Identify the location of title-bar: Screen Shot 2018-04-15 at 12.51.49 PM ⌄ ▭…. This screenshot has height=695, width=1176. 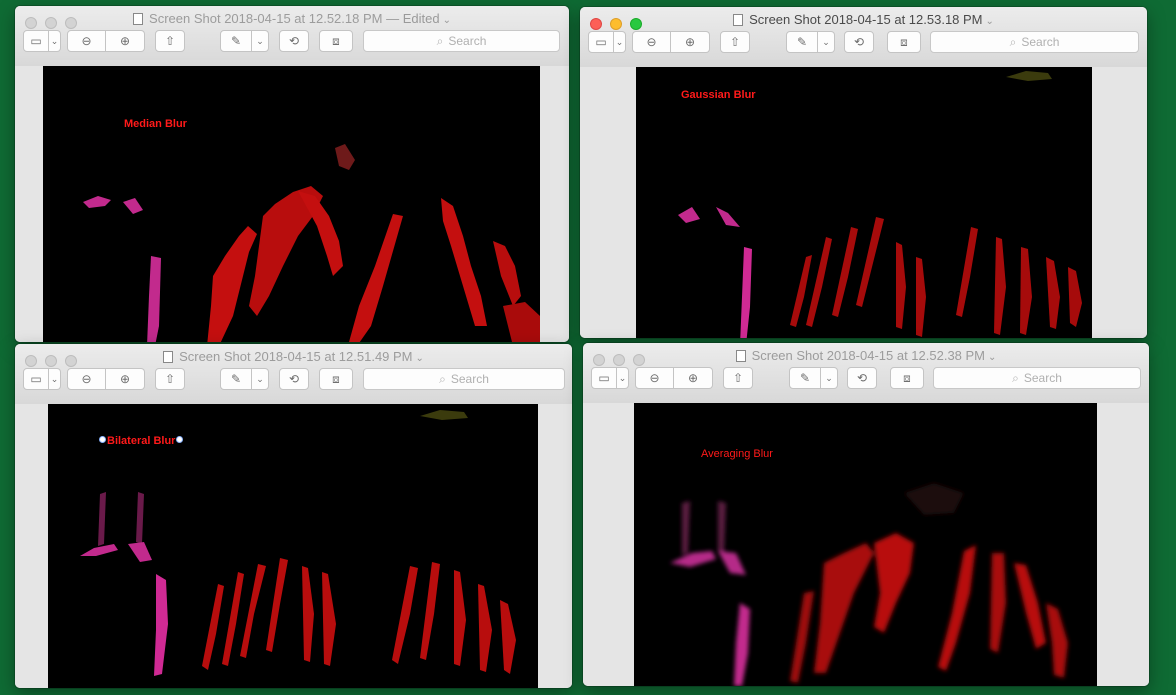
(293, 374).